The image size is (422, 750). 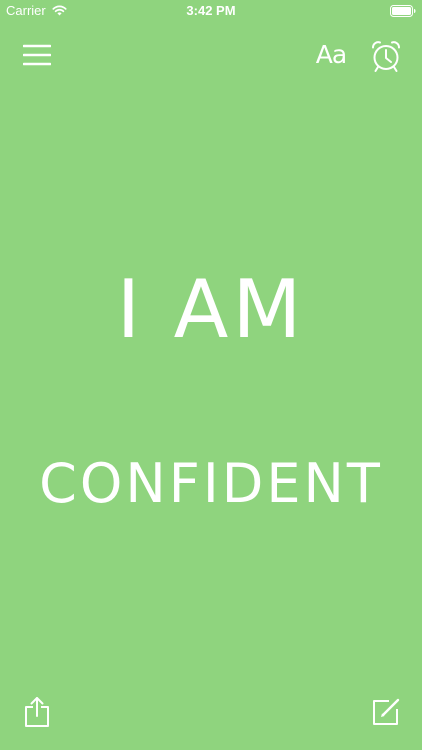 I want to click on edit-icon, so click(x=386, y=711).